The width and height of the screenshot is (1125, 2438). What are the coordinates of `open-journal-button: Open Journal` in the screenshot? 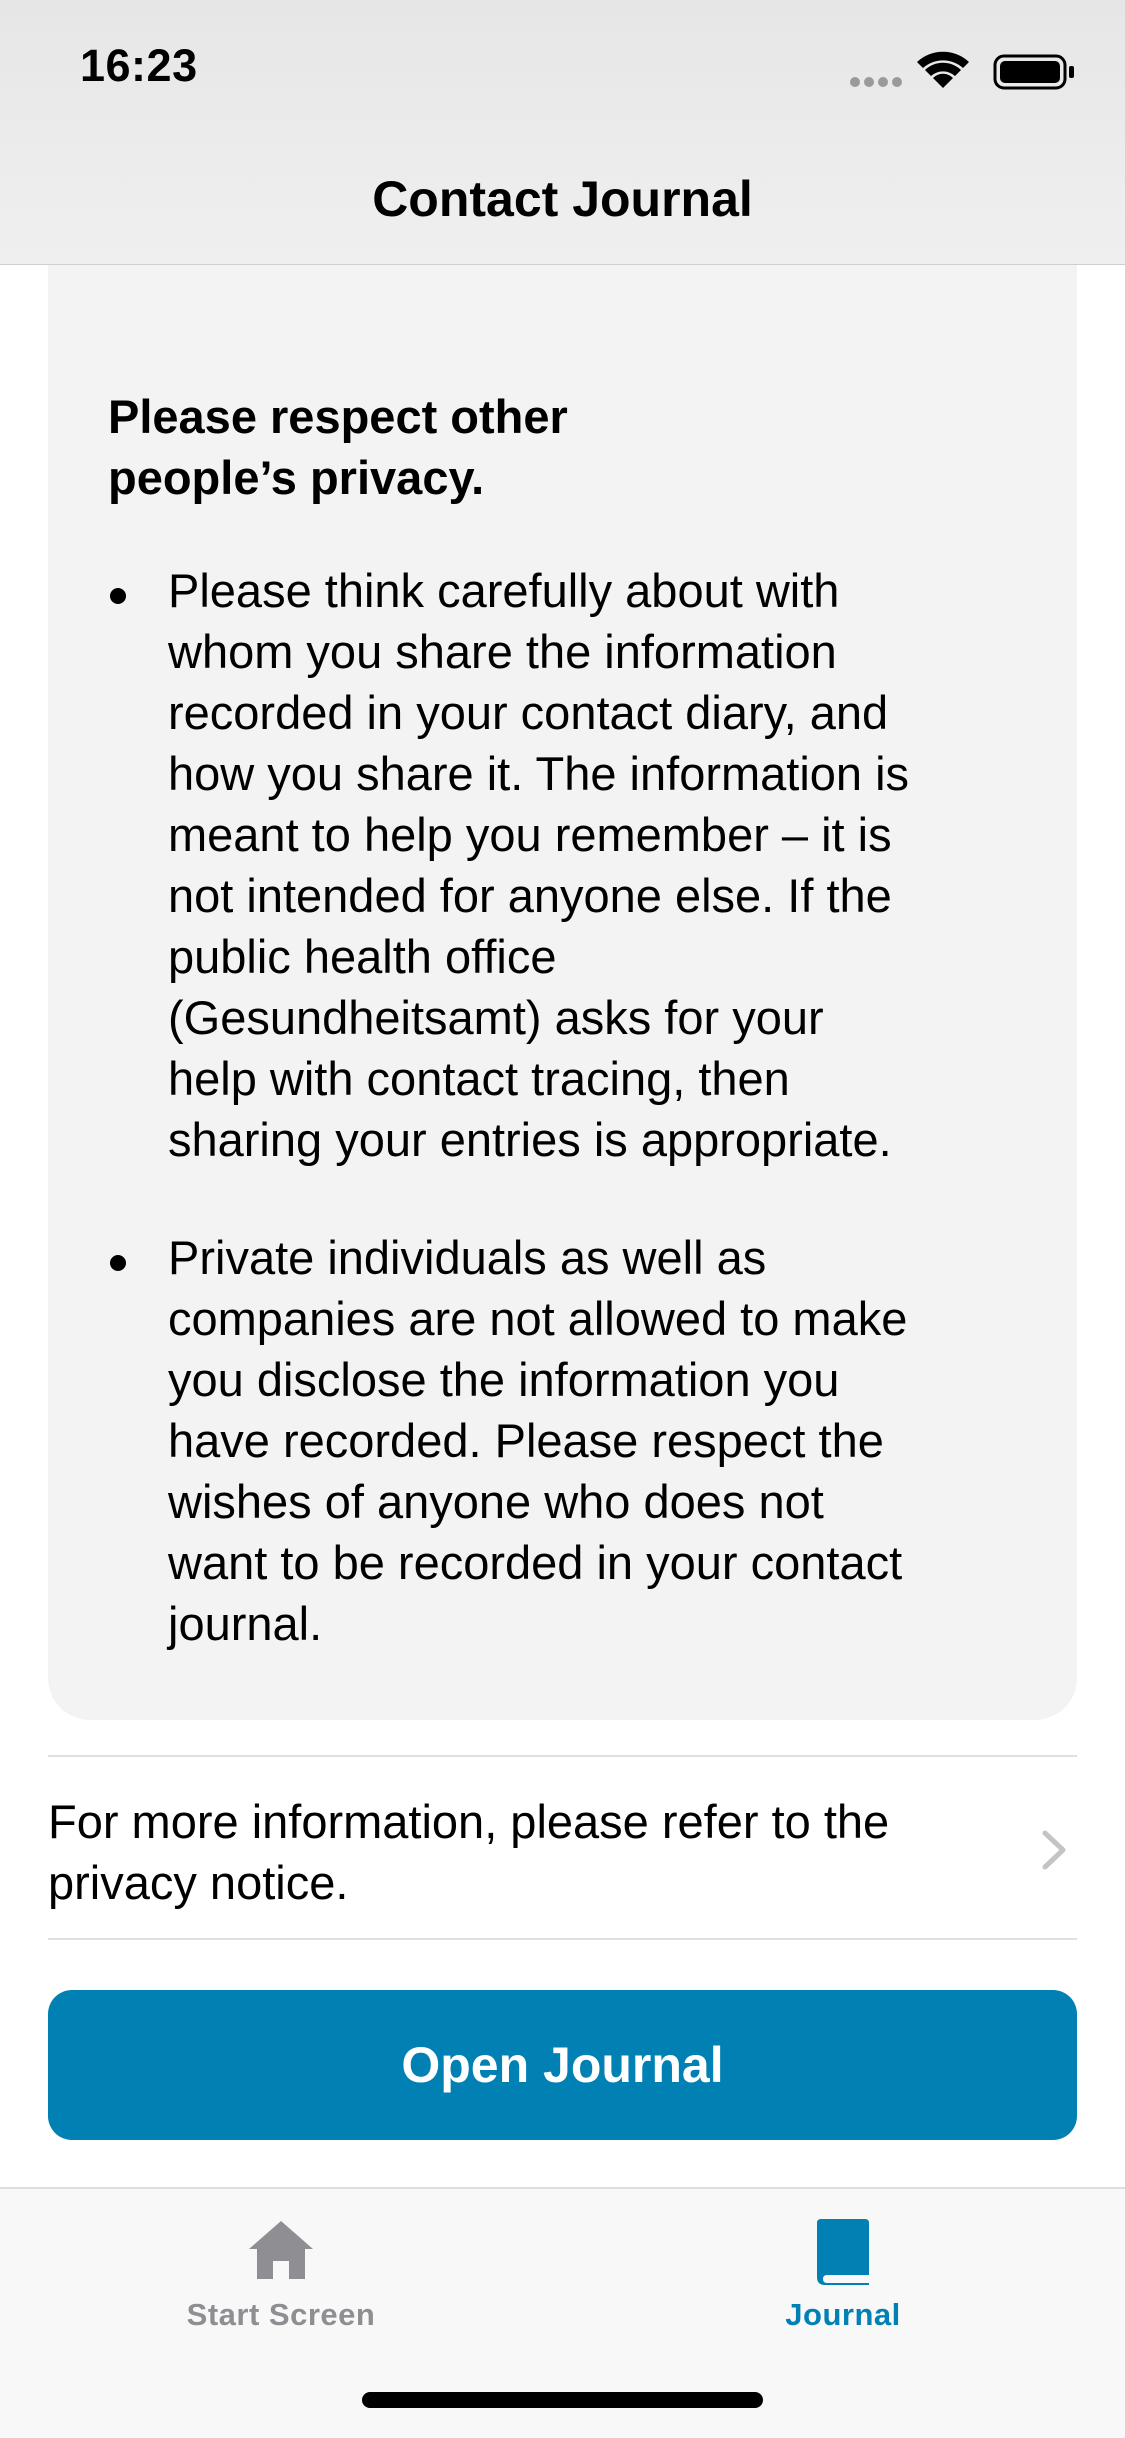 It's located at (562, 2065).